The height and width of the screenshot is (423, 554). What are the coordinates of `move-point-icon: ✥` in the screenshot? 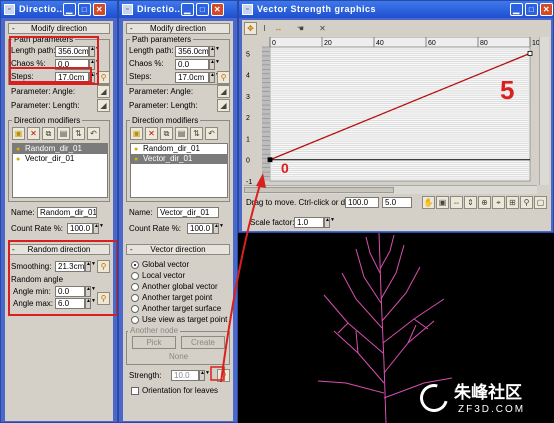 It's located at (250, 28).